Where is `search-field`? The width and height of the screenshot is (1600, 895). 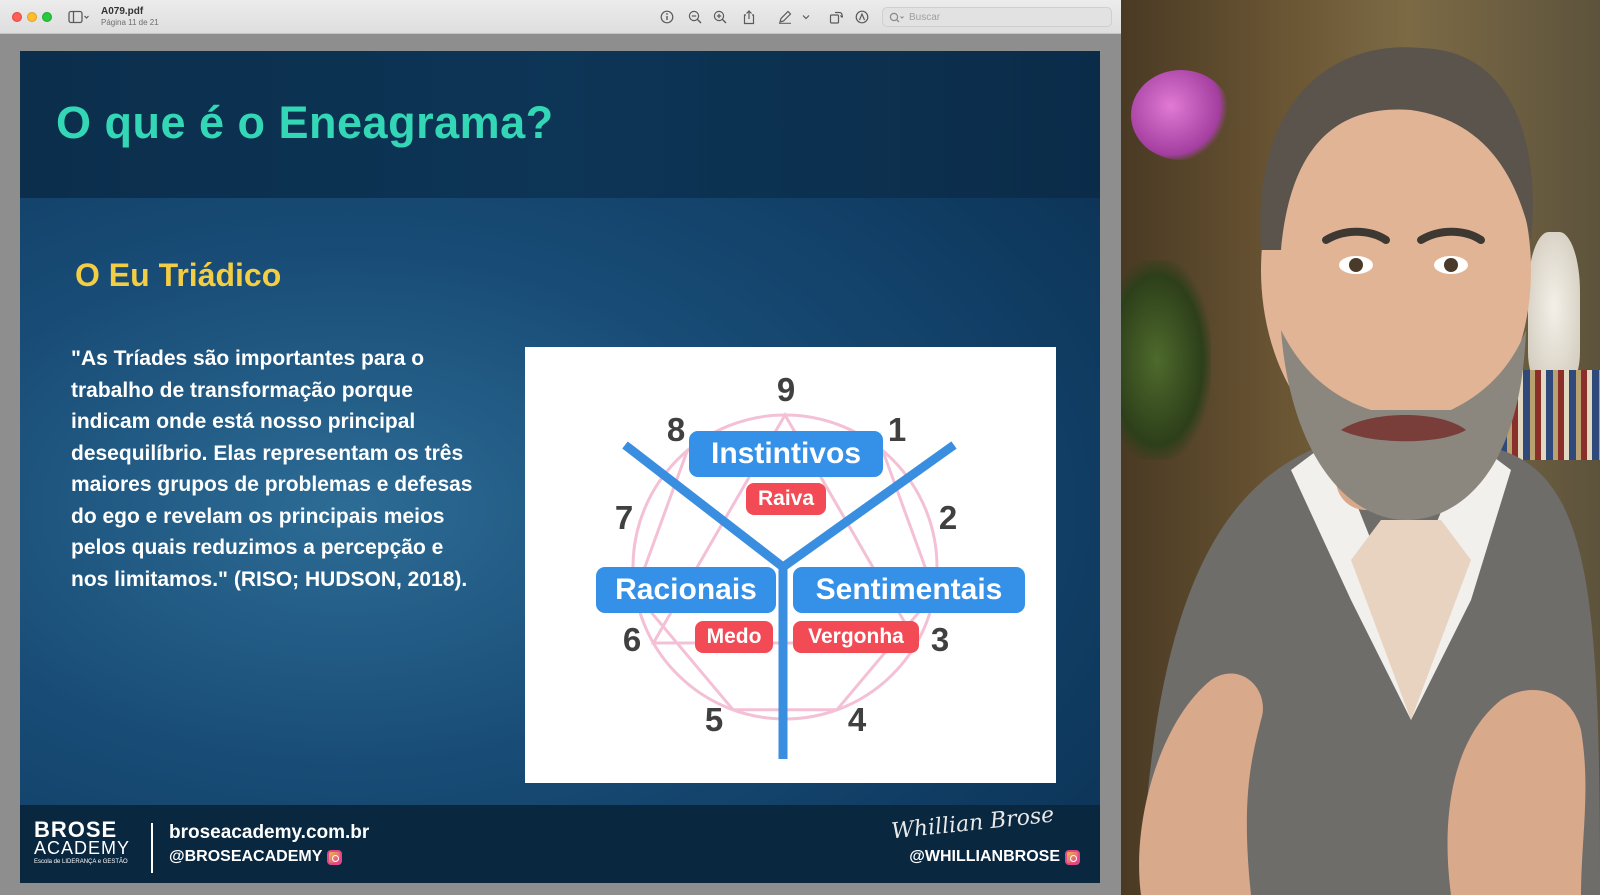
search-field is located at coordinates (997, 17).